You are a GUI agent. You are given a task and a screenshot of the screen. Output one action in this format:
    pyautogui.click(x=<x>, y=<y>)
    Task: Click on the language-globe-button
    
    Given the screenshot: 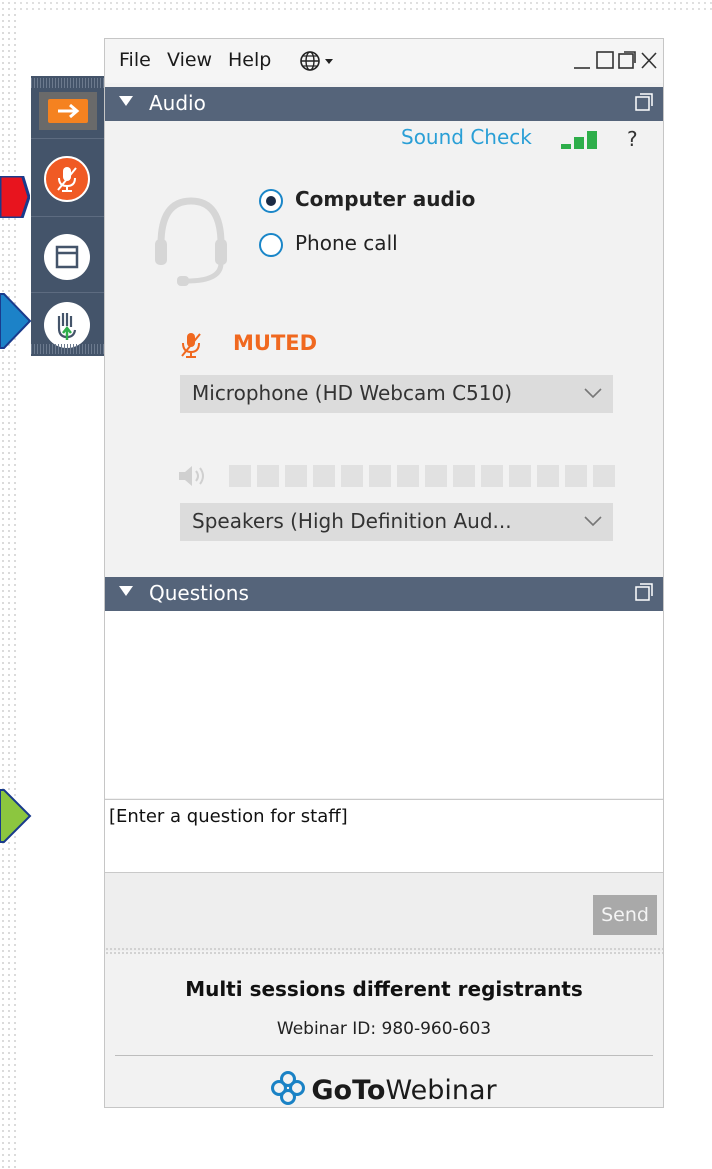 What is the action you would take?
    pyautogui.click(x=319, y=63)
    